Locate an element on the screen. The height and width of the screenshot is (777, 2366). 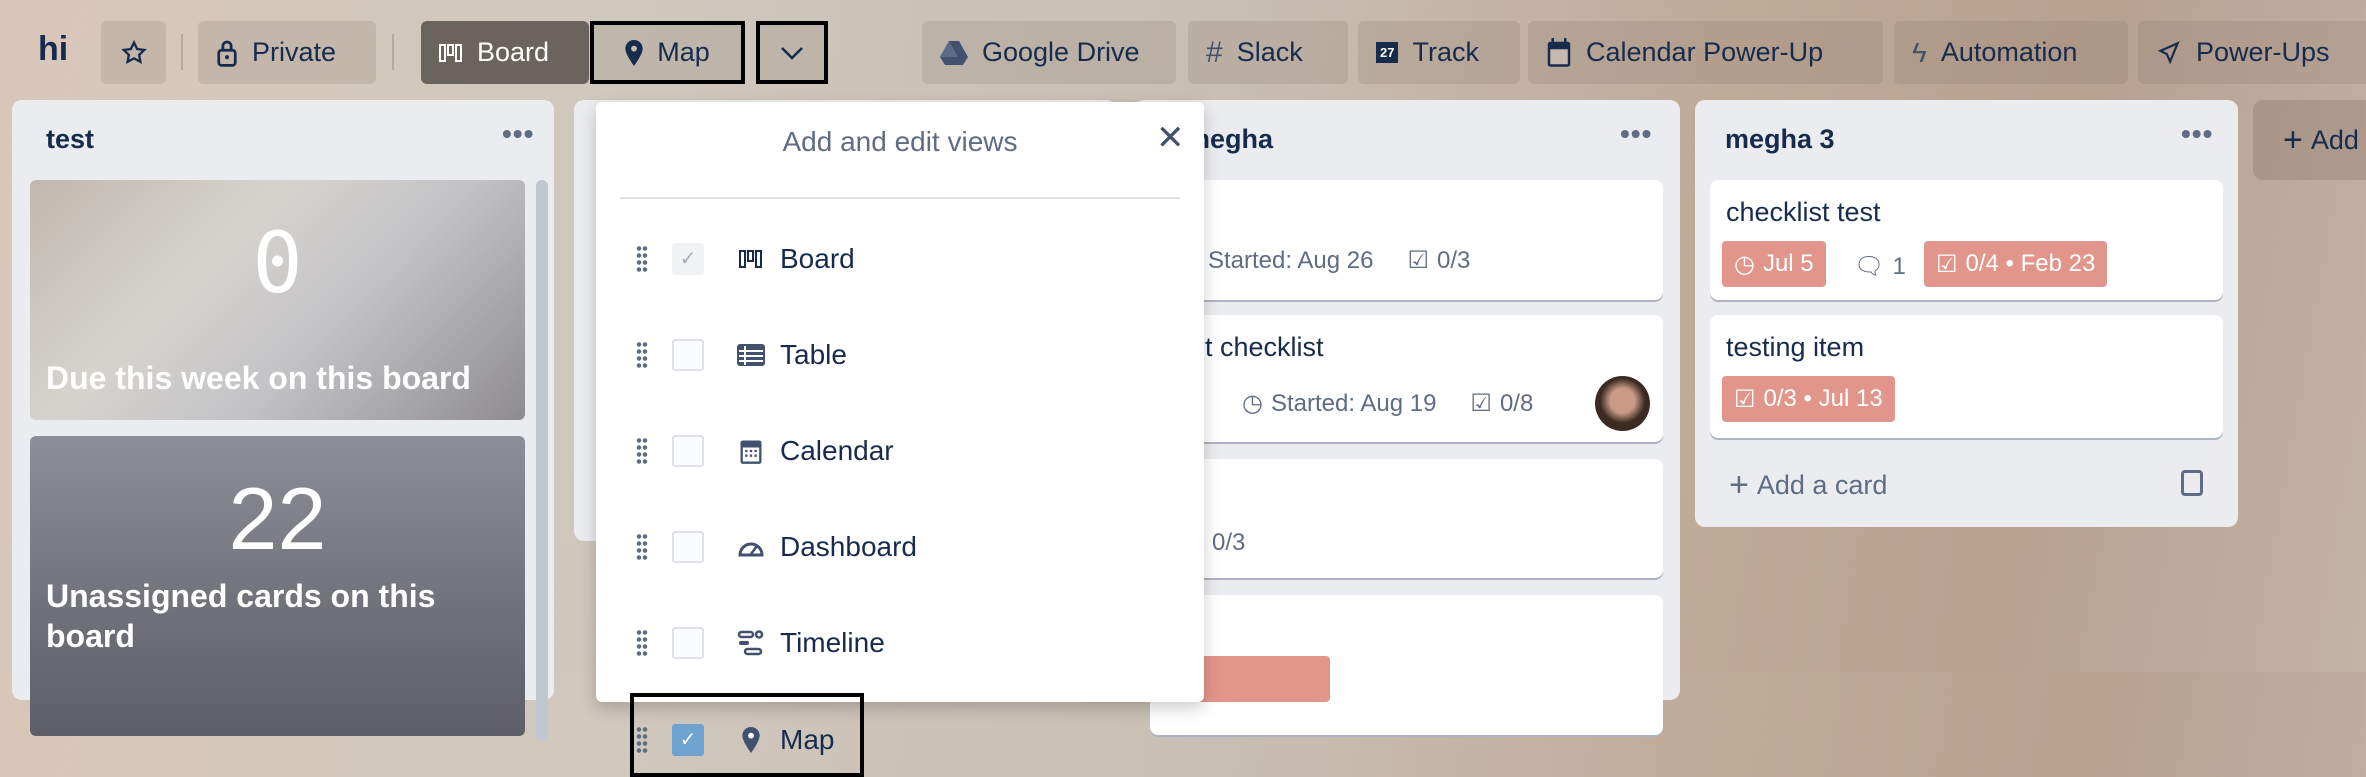
dashcard-count: 0 is located at coordinates (277, 263).